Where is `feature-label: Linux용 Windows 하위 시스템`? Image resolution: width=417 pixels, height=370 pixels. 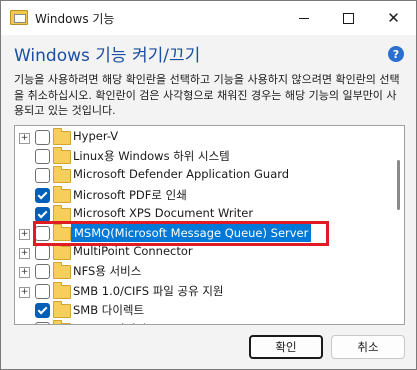 feature-label: Linux용 Windows 하위 시스템 is located at coordinates (151, 156).